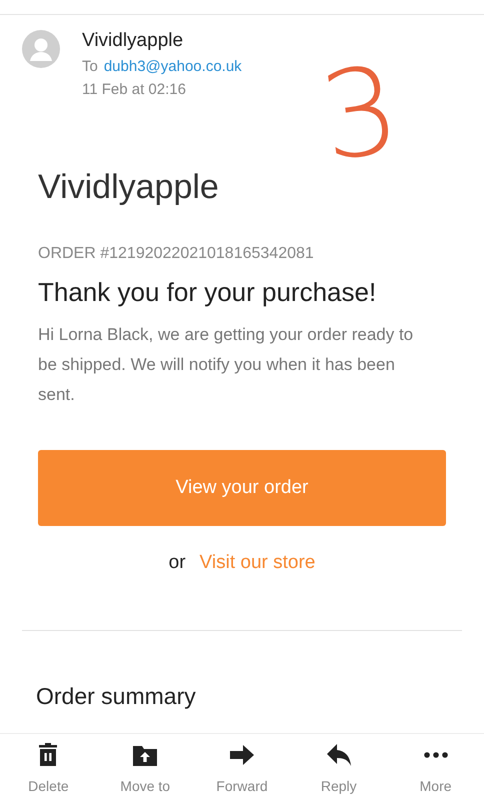 Image resolution: width=484 pixels, height=800 pixels. Describe the element at coordinates (129, 187) in the screenshot. I see `brand-title: Vividlyapple` at that location.